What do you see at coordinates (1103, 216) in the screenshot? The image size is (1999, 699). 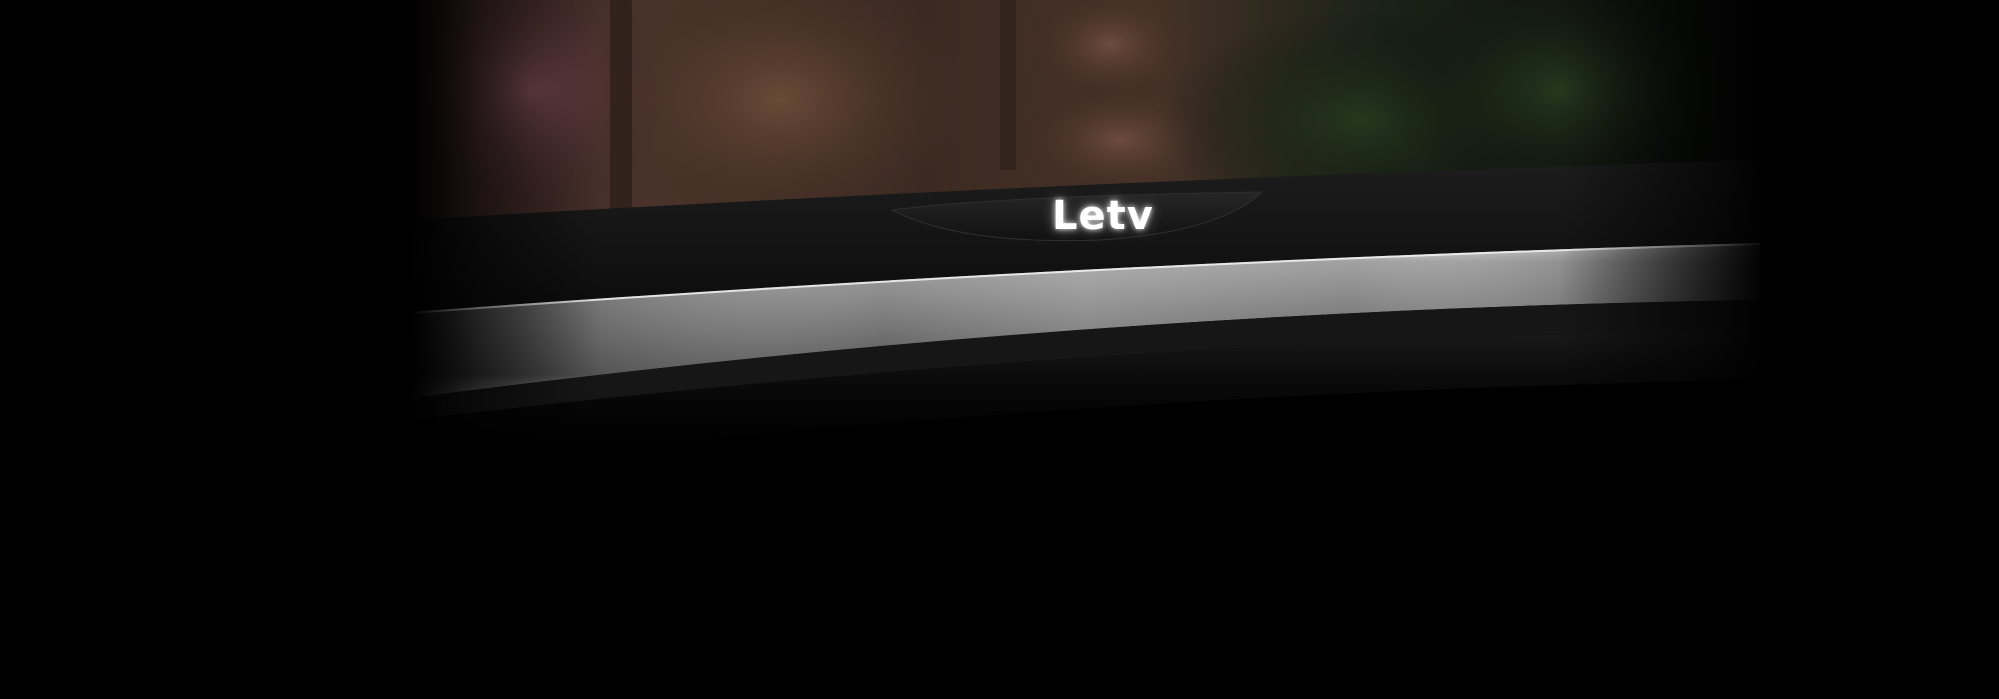 I see `letv-logo: Letv` at bounding box center [1103, 216].